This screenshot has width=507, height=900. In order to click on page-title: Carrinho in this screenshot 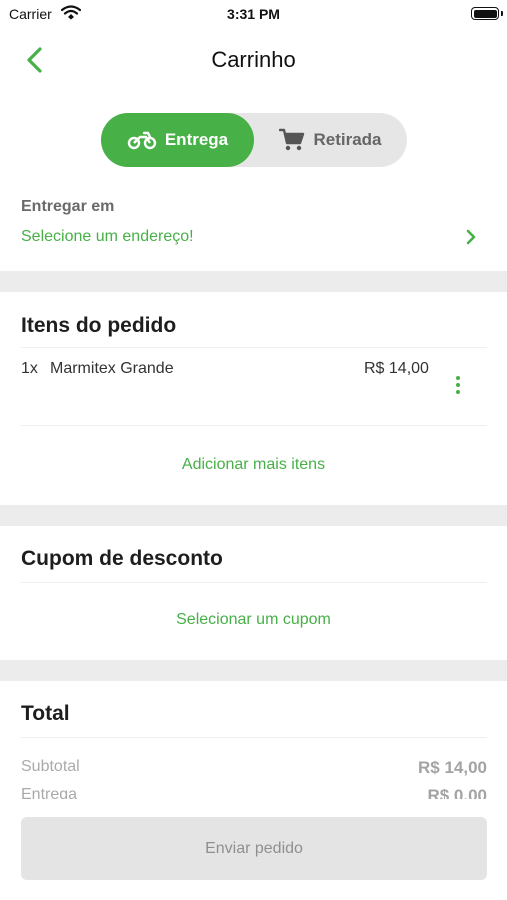, I will do `click(253, 59)`.